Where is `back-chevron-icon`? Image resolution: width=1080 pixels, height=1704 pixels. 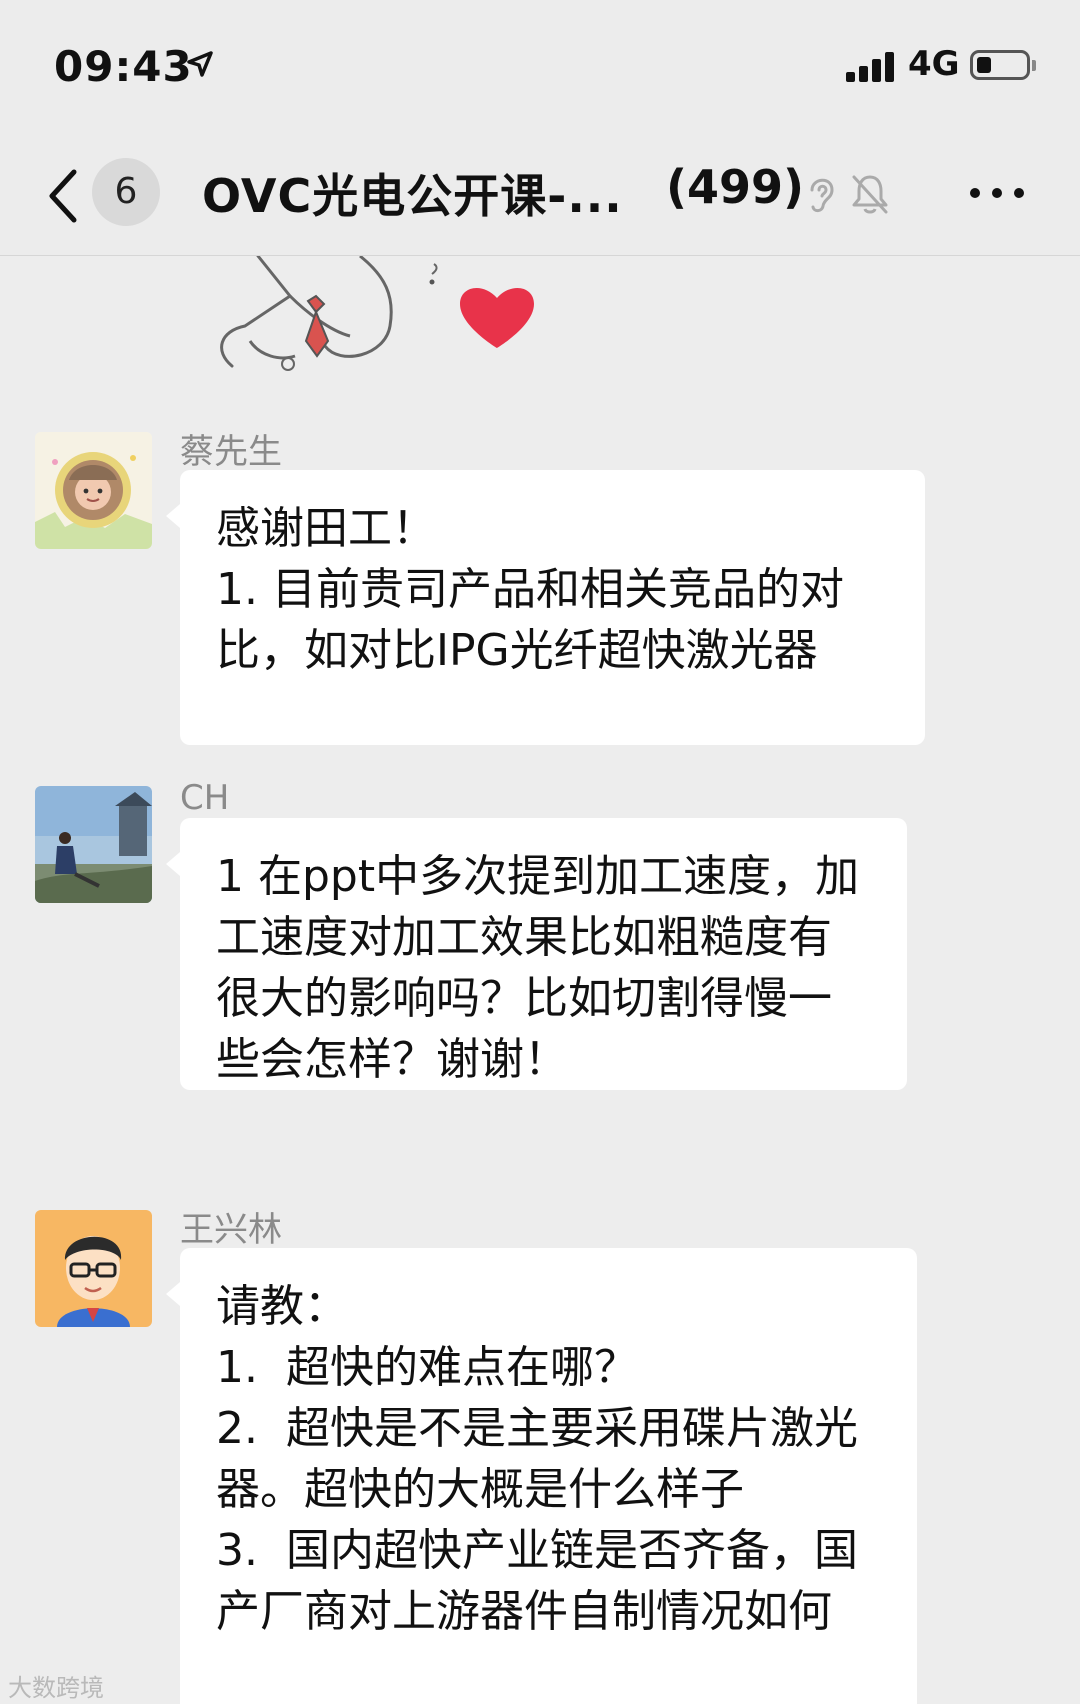 back-chevron-icon is located at coordinates (64, 196).